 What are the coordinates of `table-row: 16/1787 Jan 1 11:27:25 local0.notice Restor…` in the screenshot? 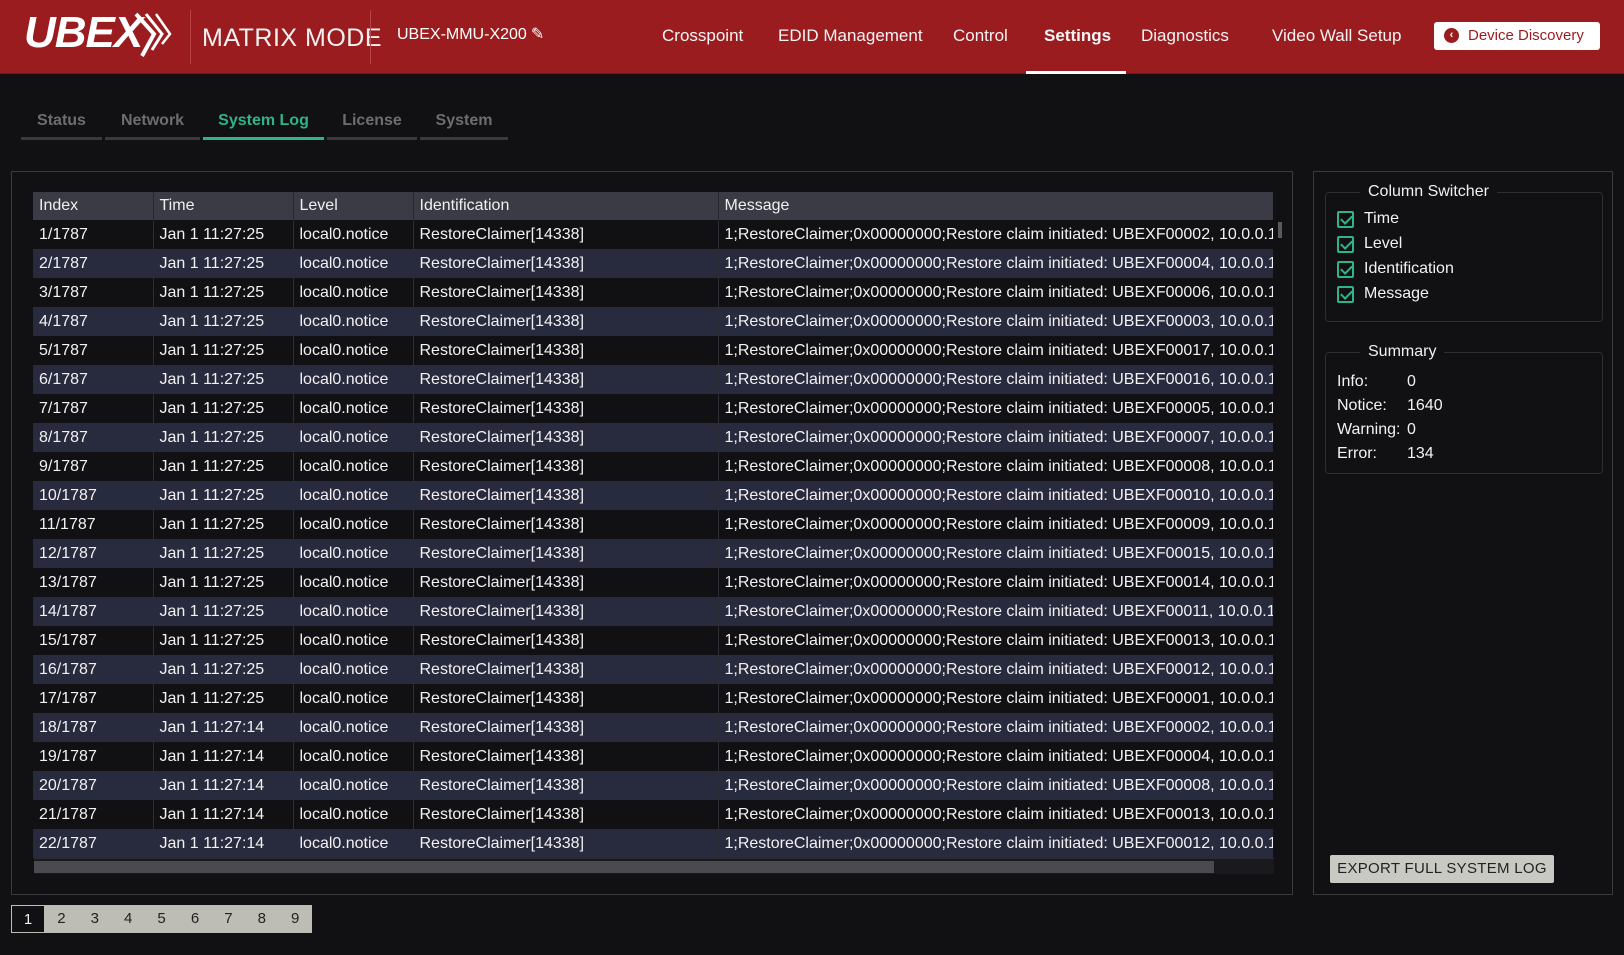 It's located at (653, 669).